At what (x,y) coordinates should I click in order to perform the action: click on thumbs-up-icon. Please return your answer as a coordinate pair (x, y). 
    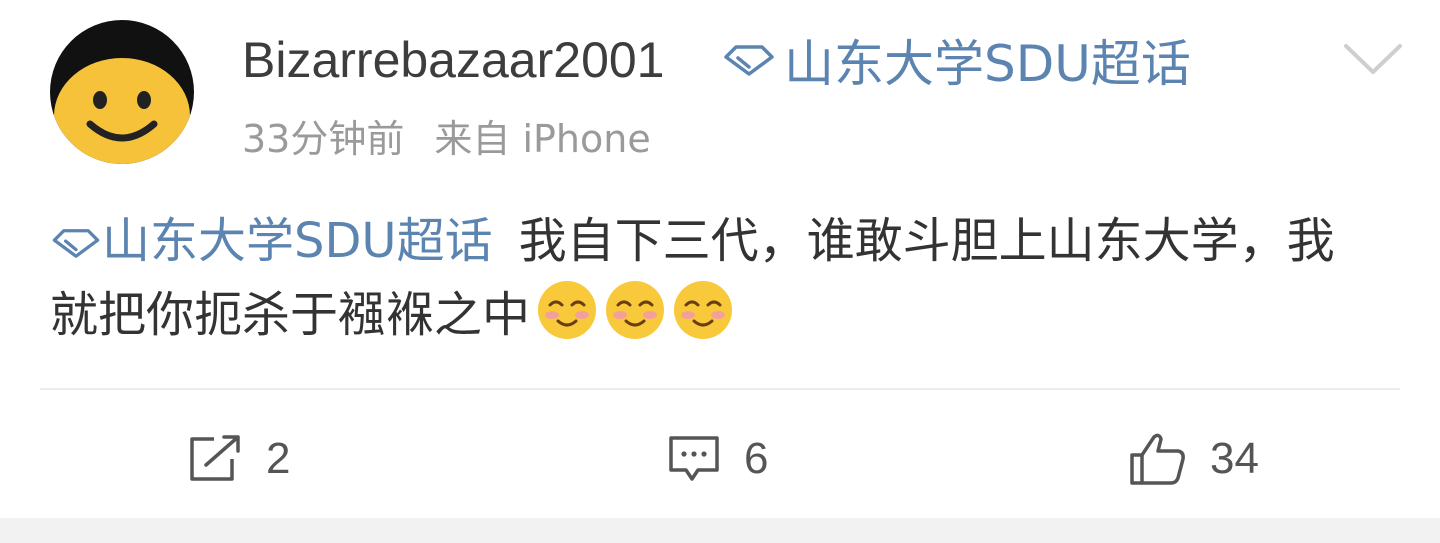
    Looking at the image, I should click on (1157, 459).